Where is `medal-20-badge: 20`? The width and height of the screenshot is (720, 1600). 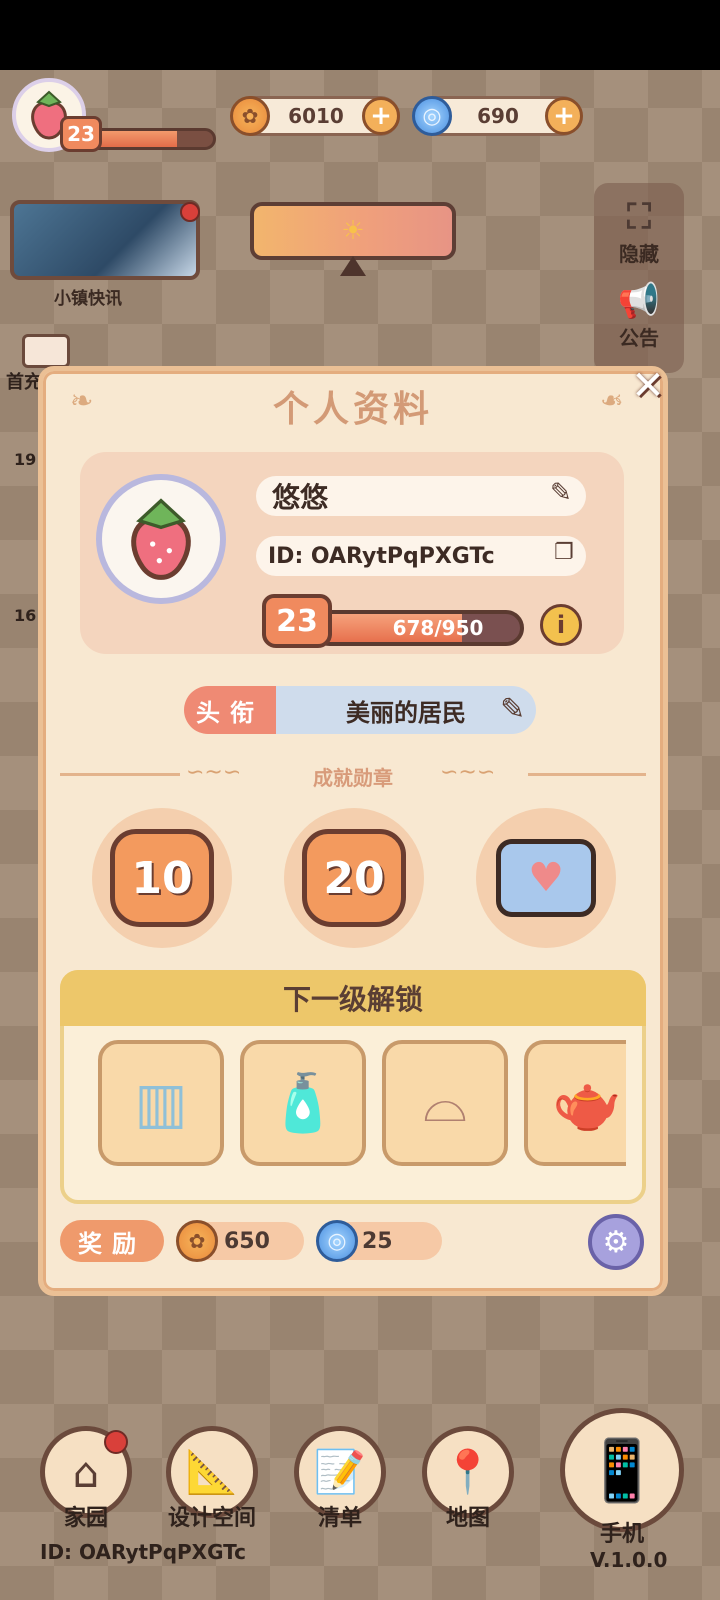 medal-20-badge: 20 is located at coordinates (354, 878).